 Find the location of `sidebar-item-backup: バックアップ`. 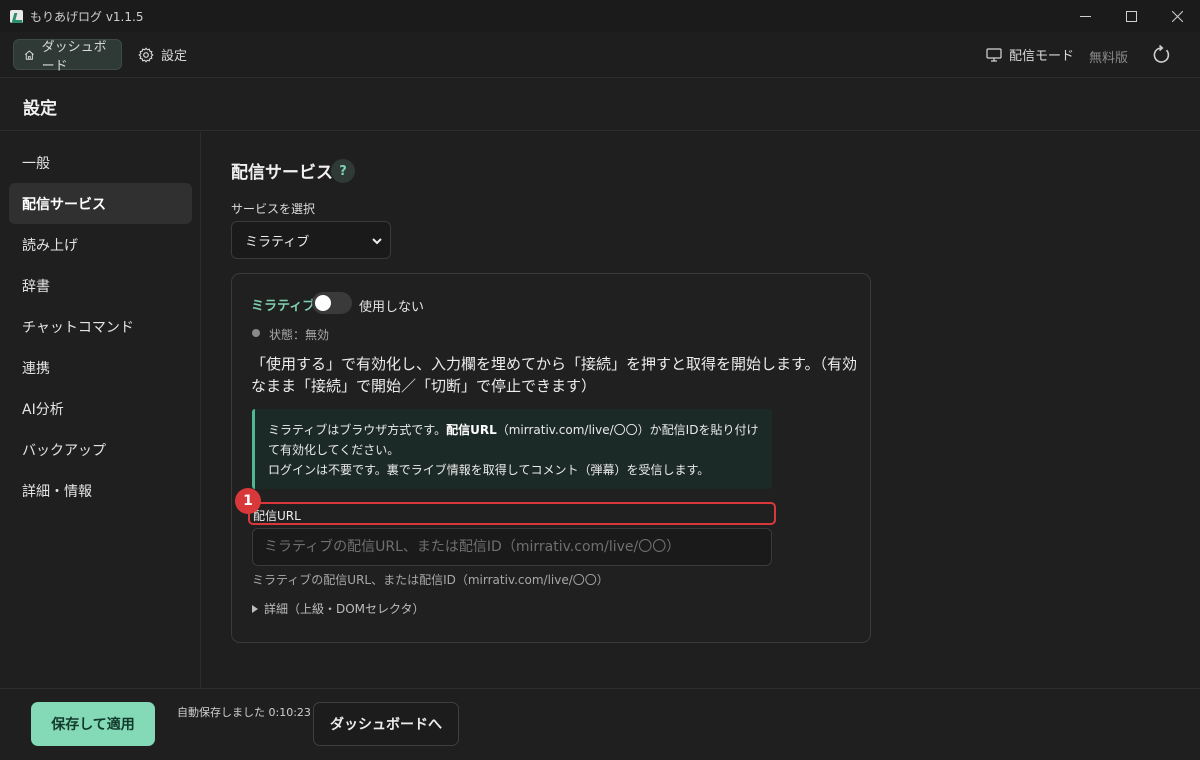

sidebar-item-backup: バックアップ is located at coordinates (100, 449).